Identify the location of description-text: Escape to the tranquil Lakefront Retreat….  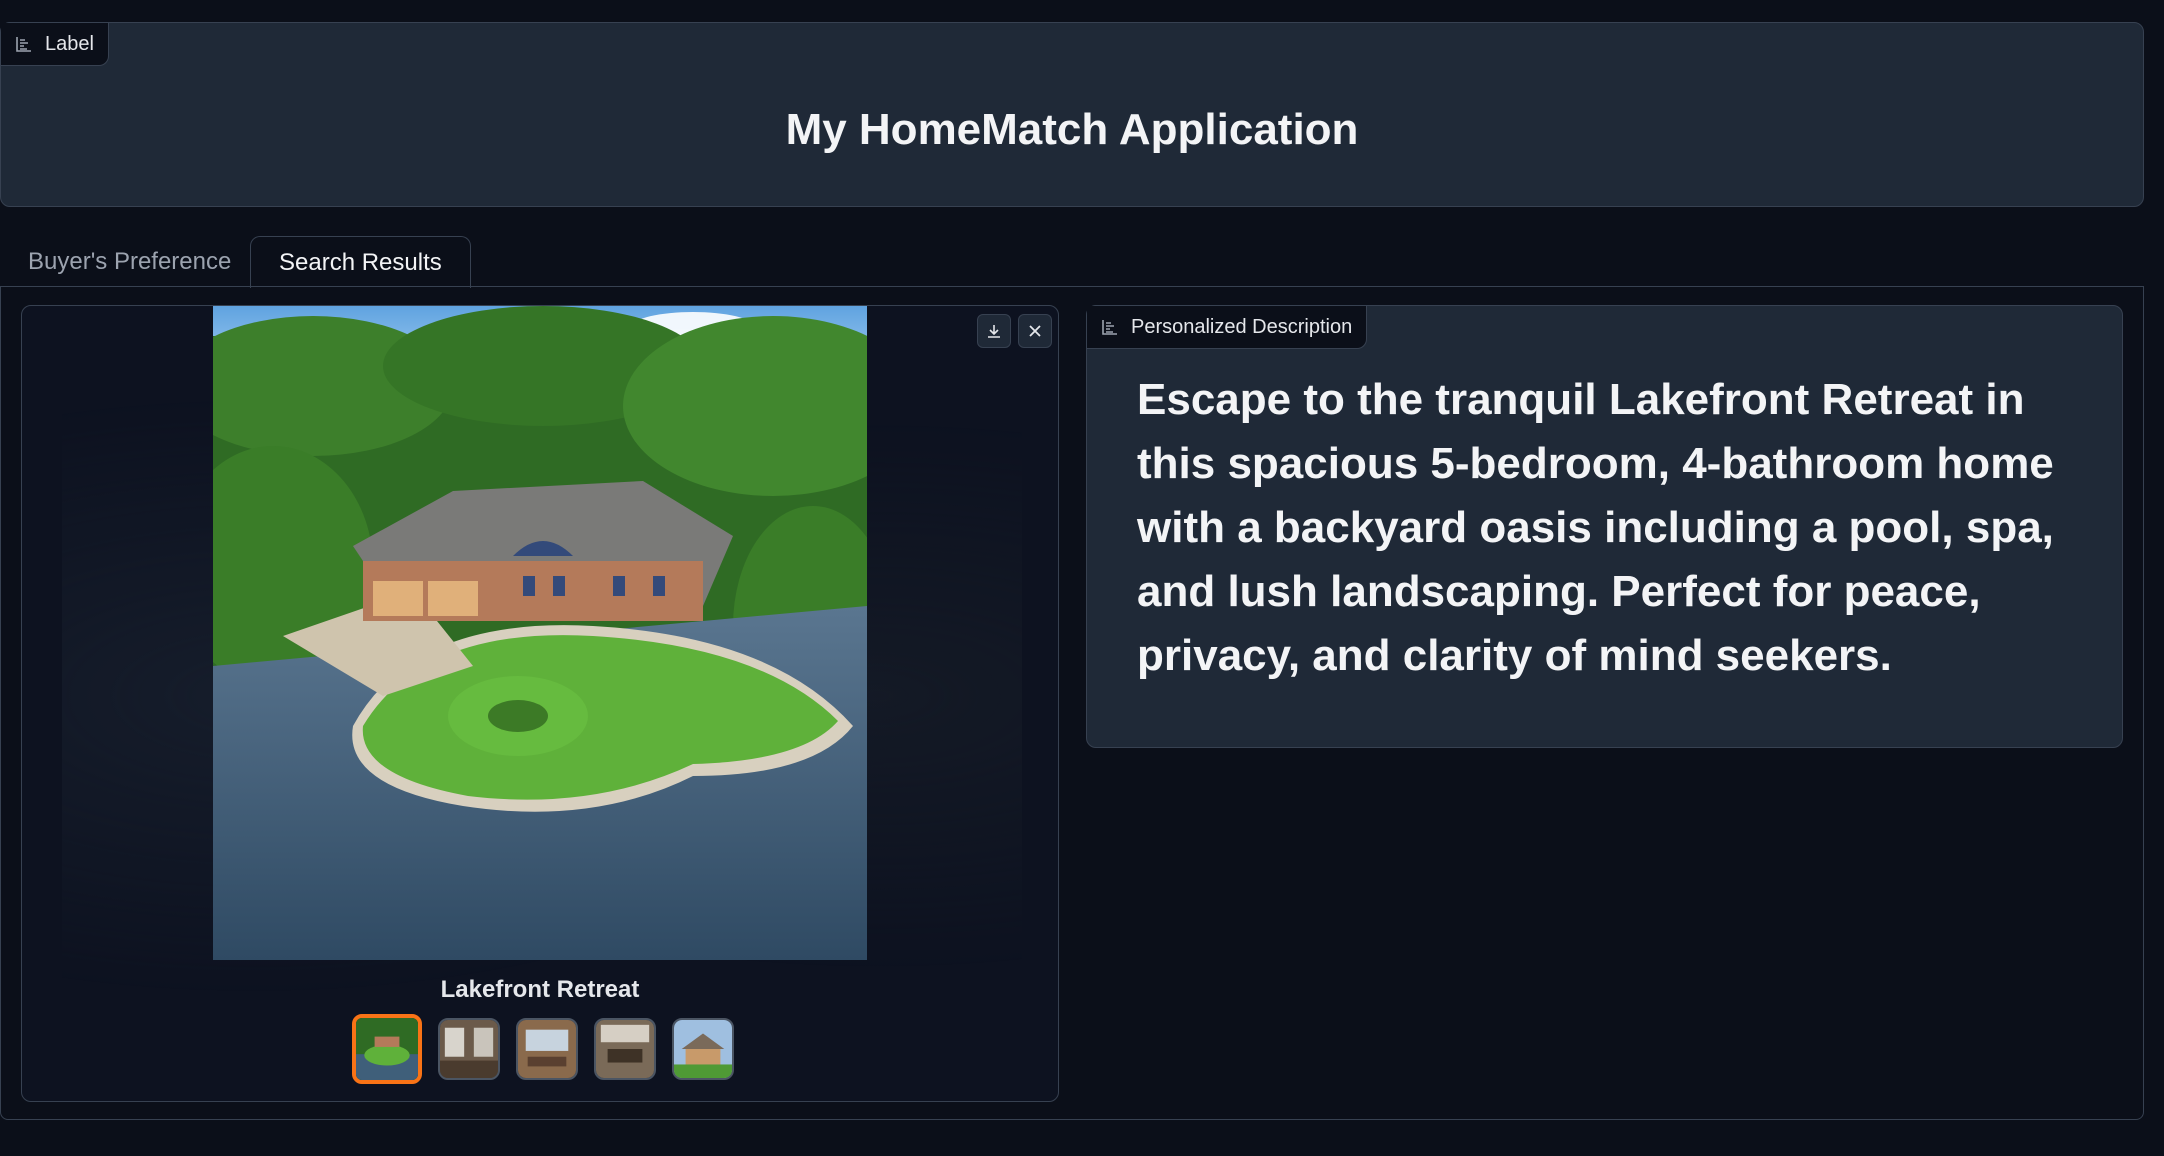
(1595, 527).